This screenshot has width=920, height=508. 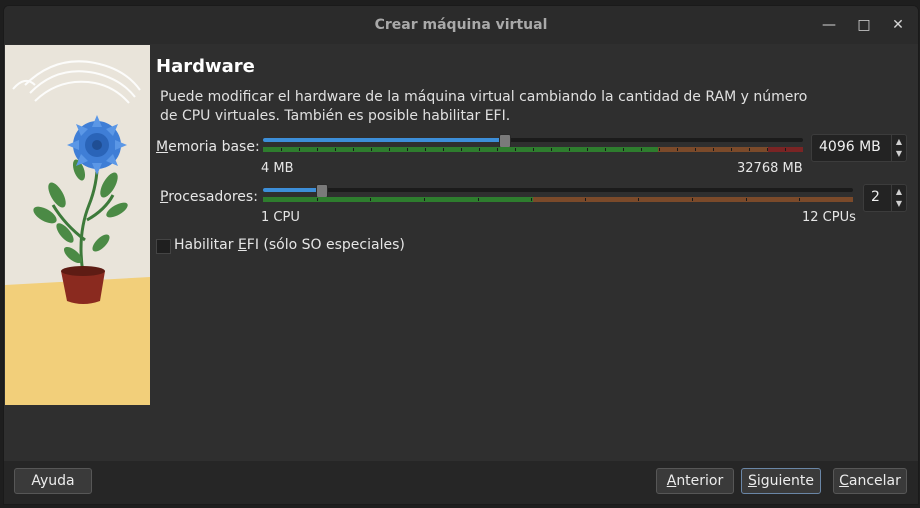 What do you see at coordinates (164, 197) in the screenshot?
I see `cpu-label-mnemonic: P` at bounding box center [164, 197].